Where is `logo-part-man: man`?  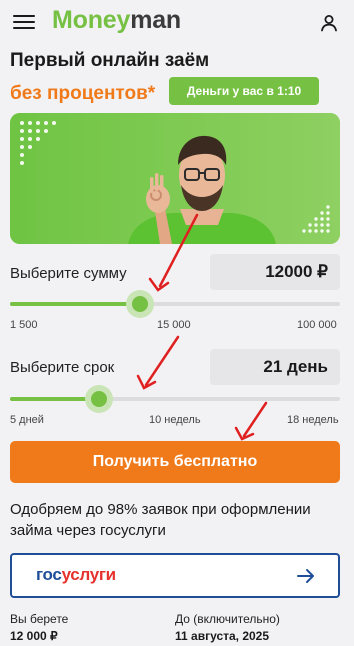 logo-part-man: man is located at coordinates (155, 20).